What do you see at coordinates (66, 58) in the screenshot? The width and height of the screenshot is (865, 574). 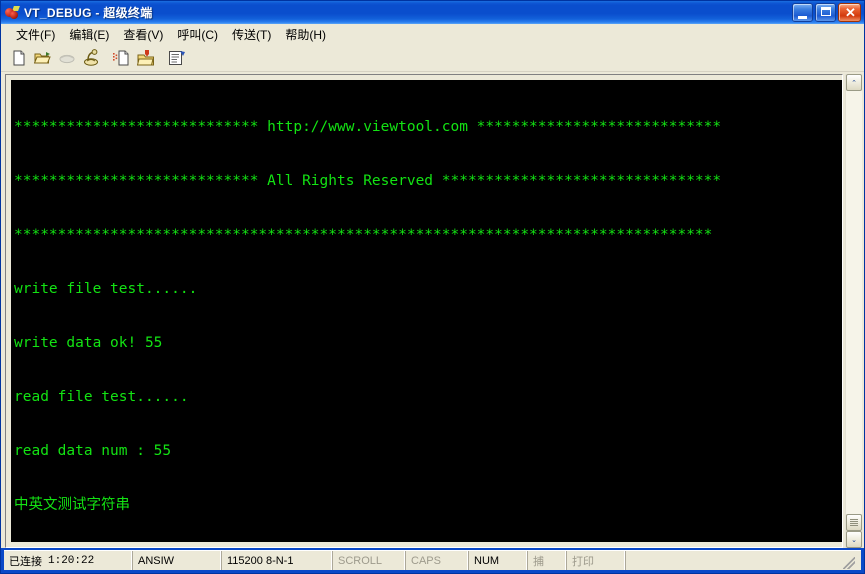 I see `disconnect-phone-icon` at bounding box center [66, 58].